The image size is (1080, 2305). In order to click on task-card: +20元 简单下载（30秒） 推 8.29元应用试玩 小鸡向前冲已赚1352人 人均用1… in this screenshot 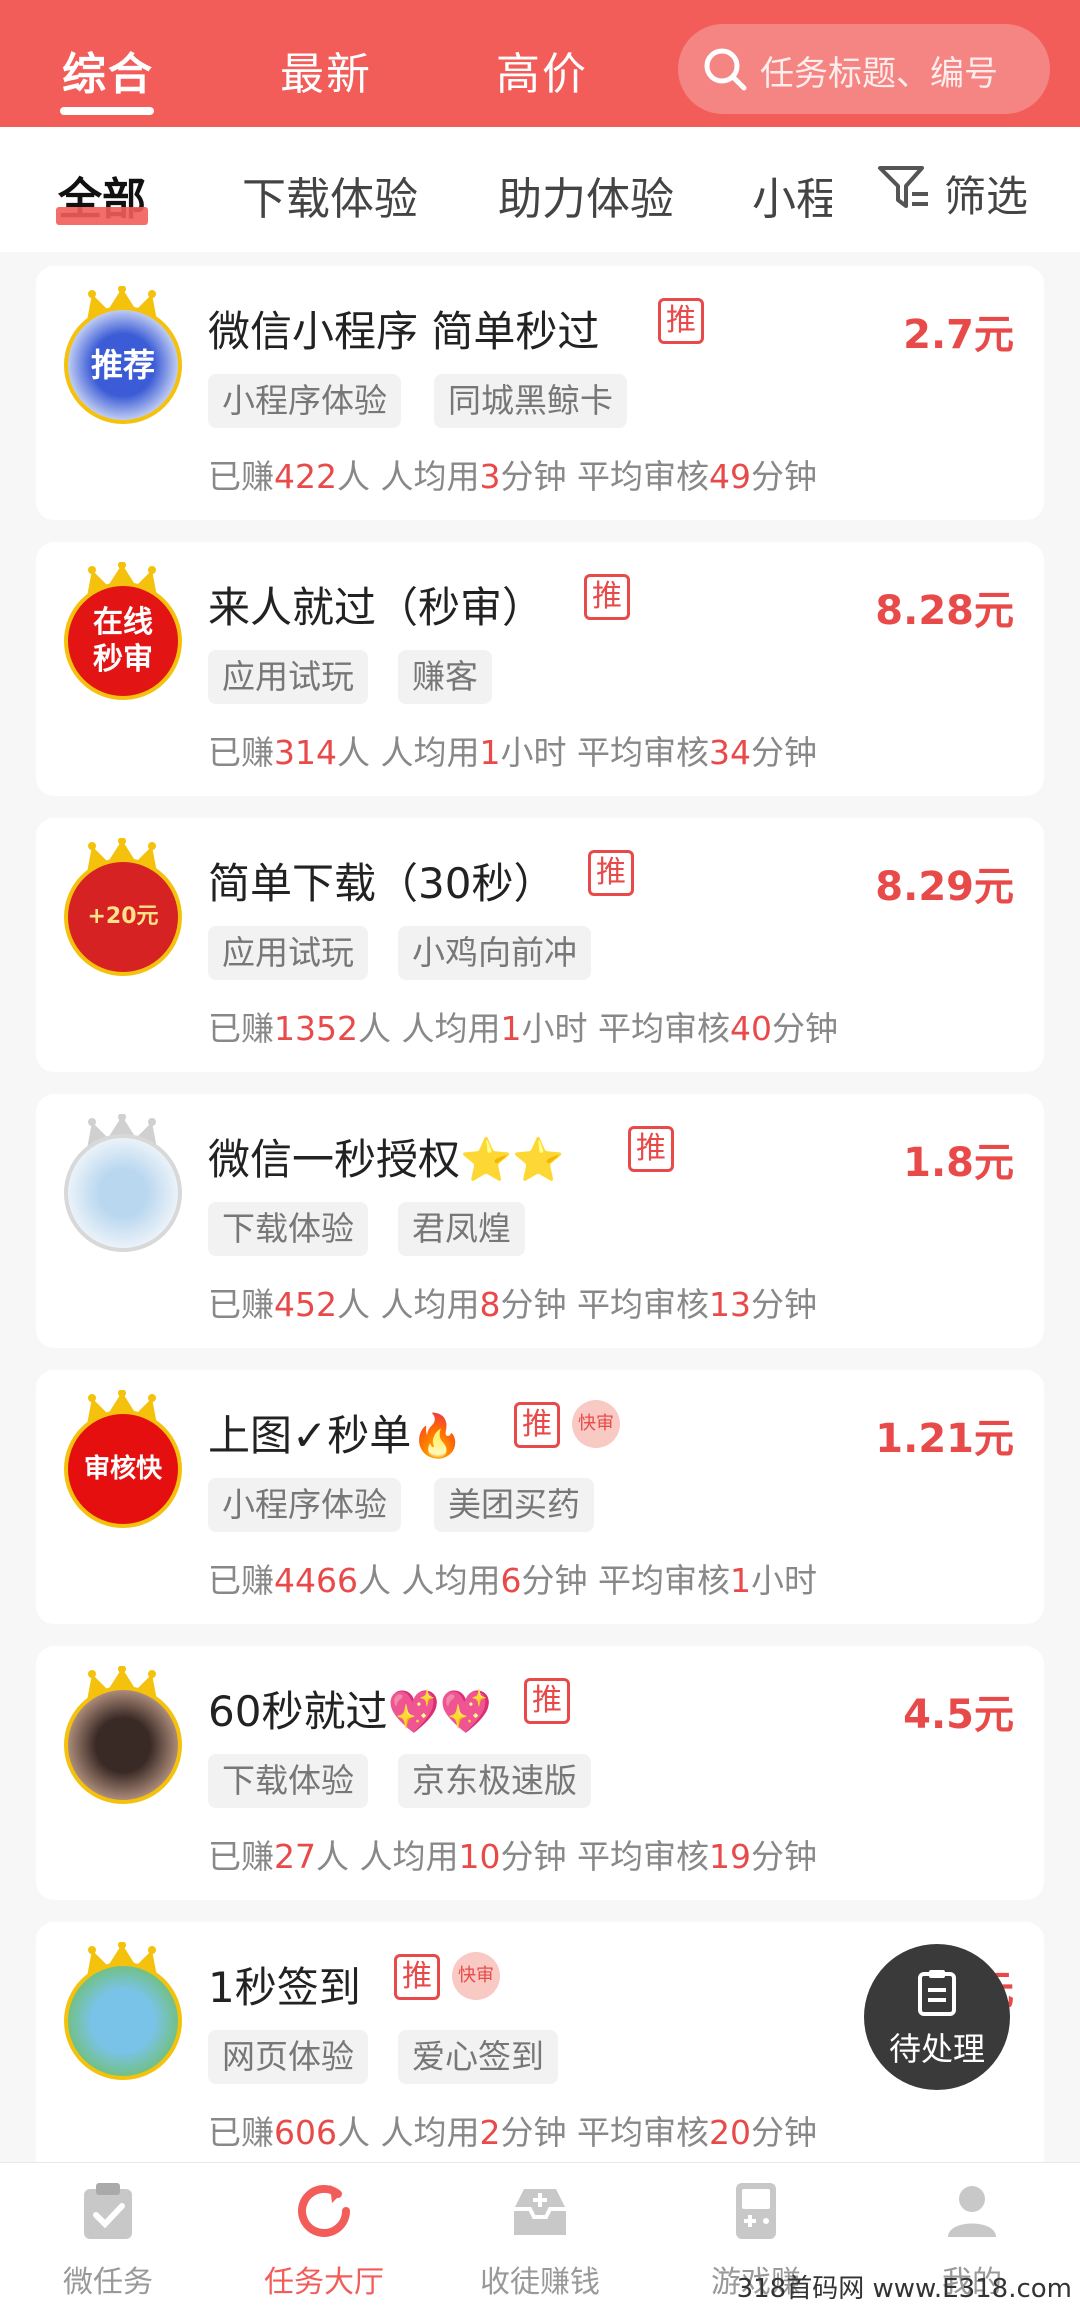, I will do `click(540, 945)`.